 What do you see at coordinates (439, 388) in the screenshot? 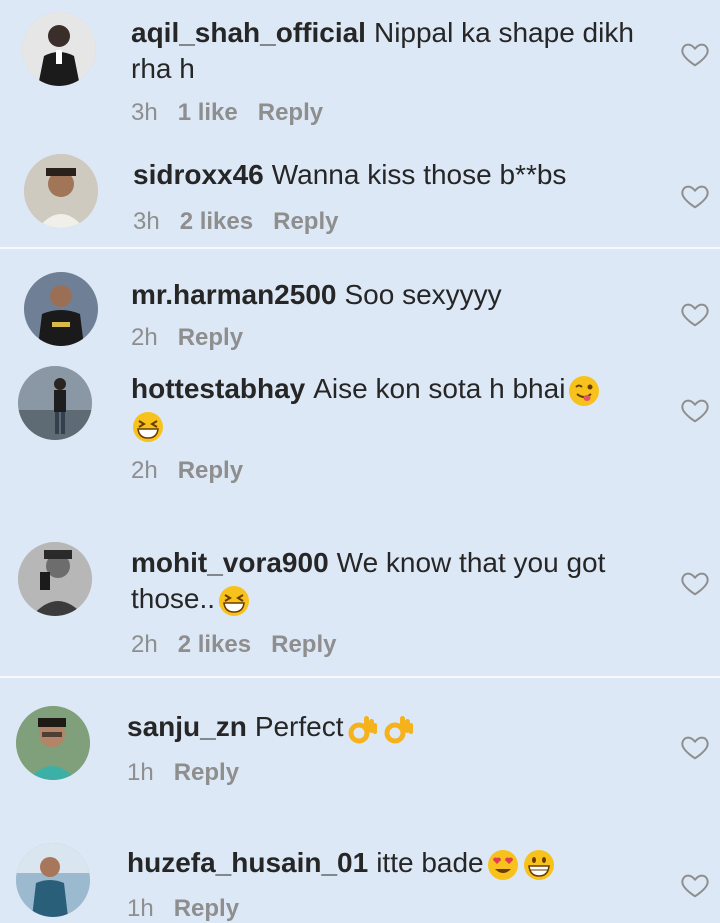
I see `comment-text: Aise kon sota h bhai` at bounding box center [439, 388].